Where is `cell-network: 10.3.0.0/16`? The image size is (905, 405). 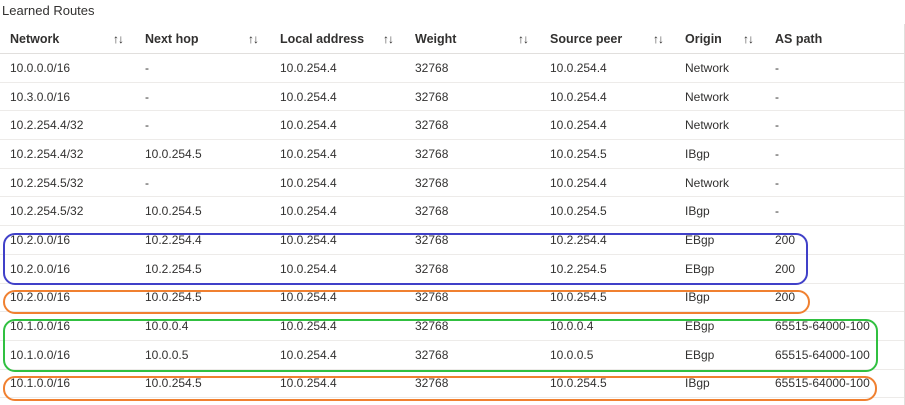
cell-network: 10.3.0.0/16 is located at coordinates (40, 96).